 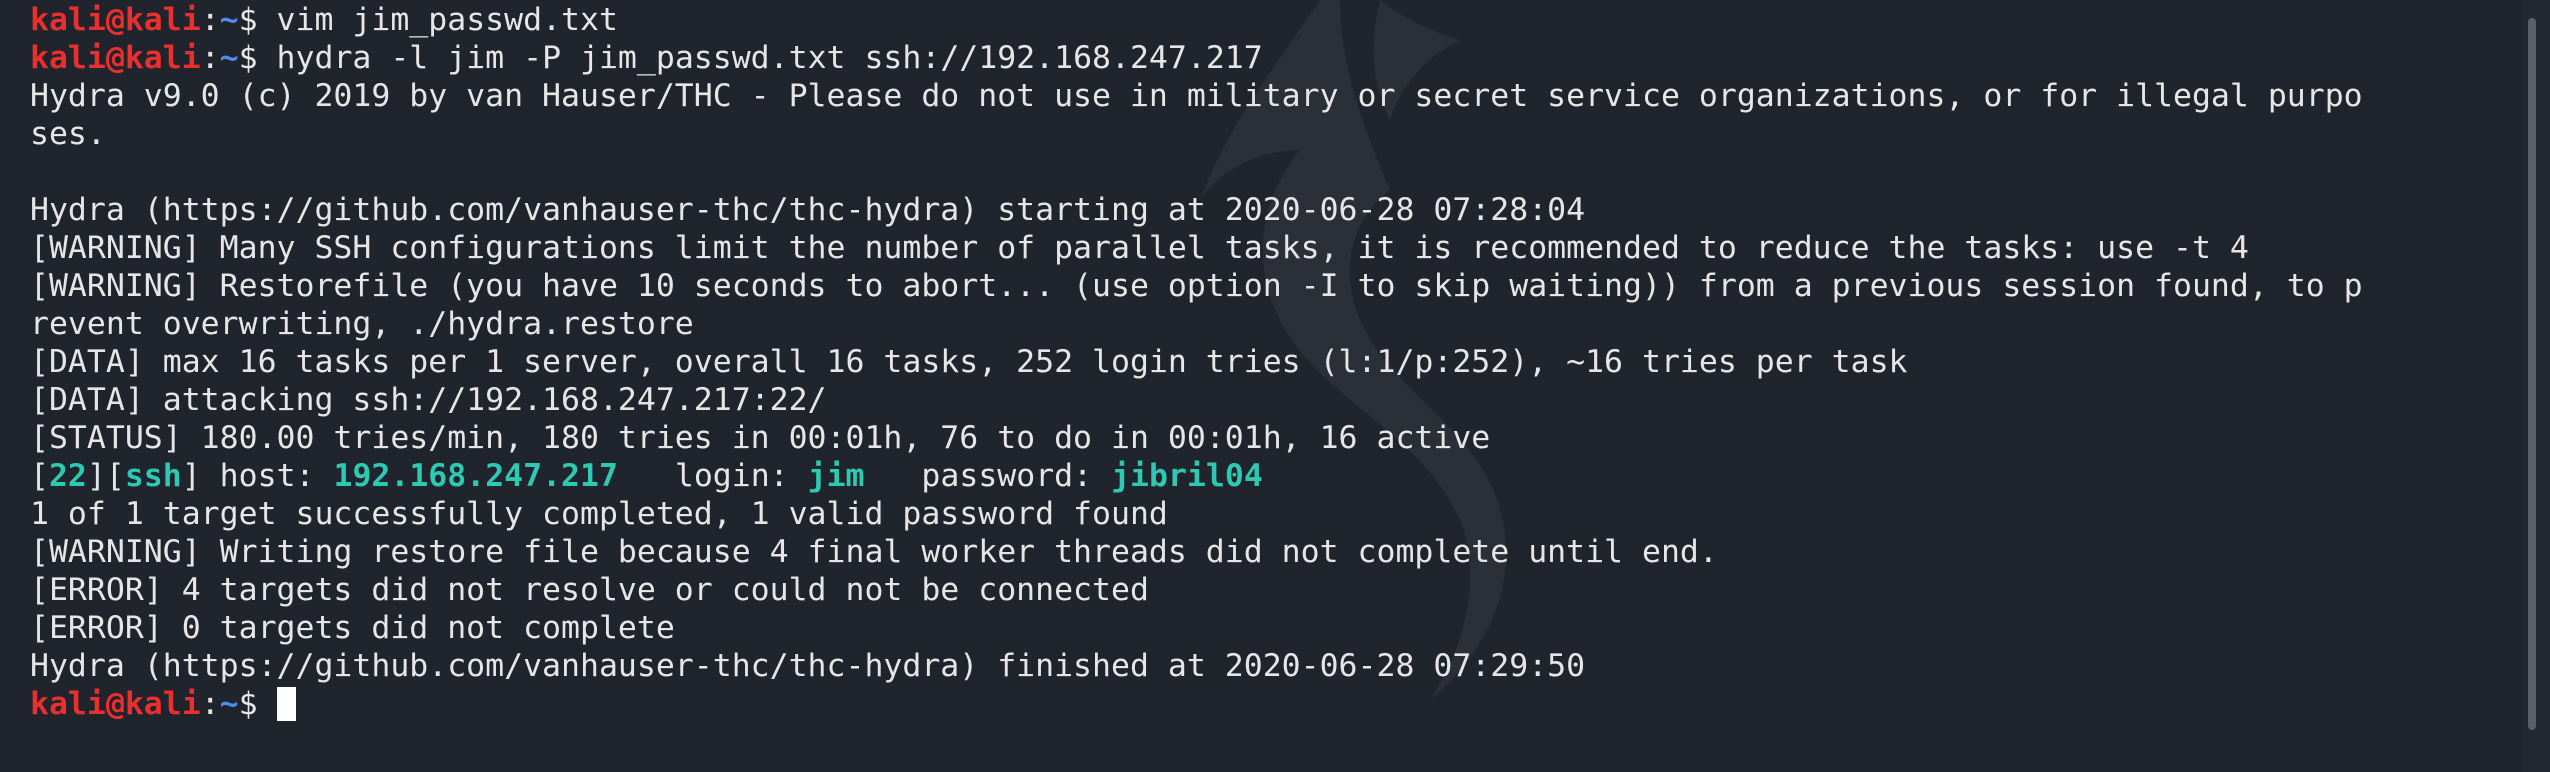 I want to click on text-cursor, so click(x=286, y=704).